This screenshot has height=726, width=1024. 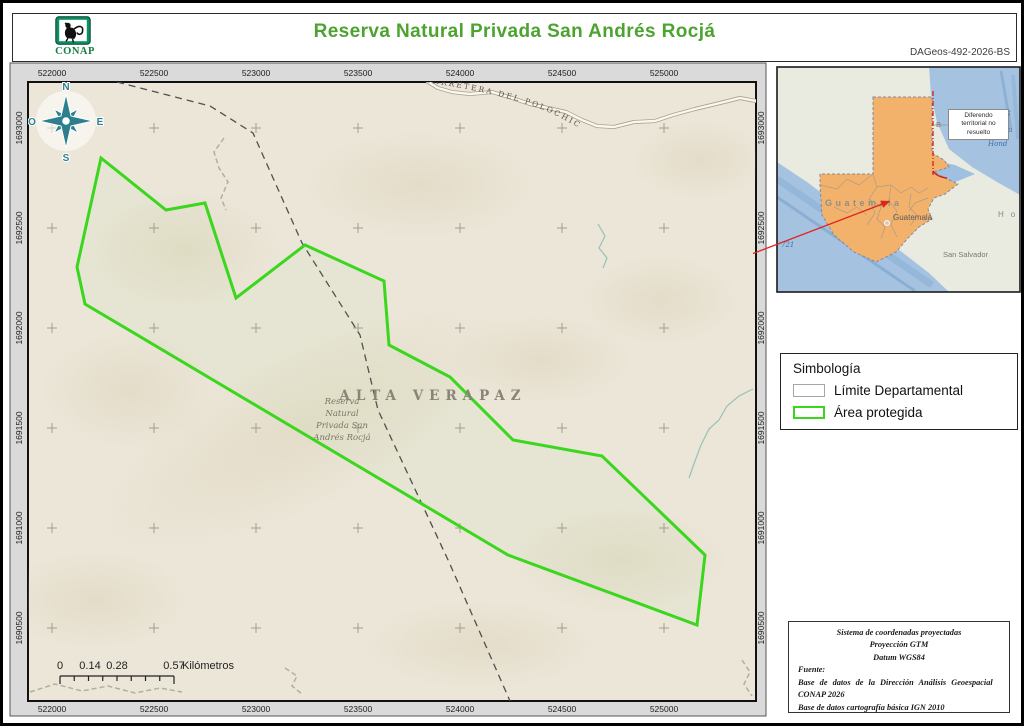 What do you see at coordinates (899, 657) in the screenshot?
I see `projection-line: Datum WGS84` at bounding box center [899, 657].